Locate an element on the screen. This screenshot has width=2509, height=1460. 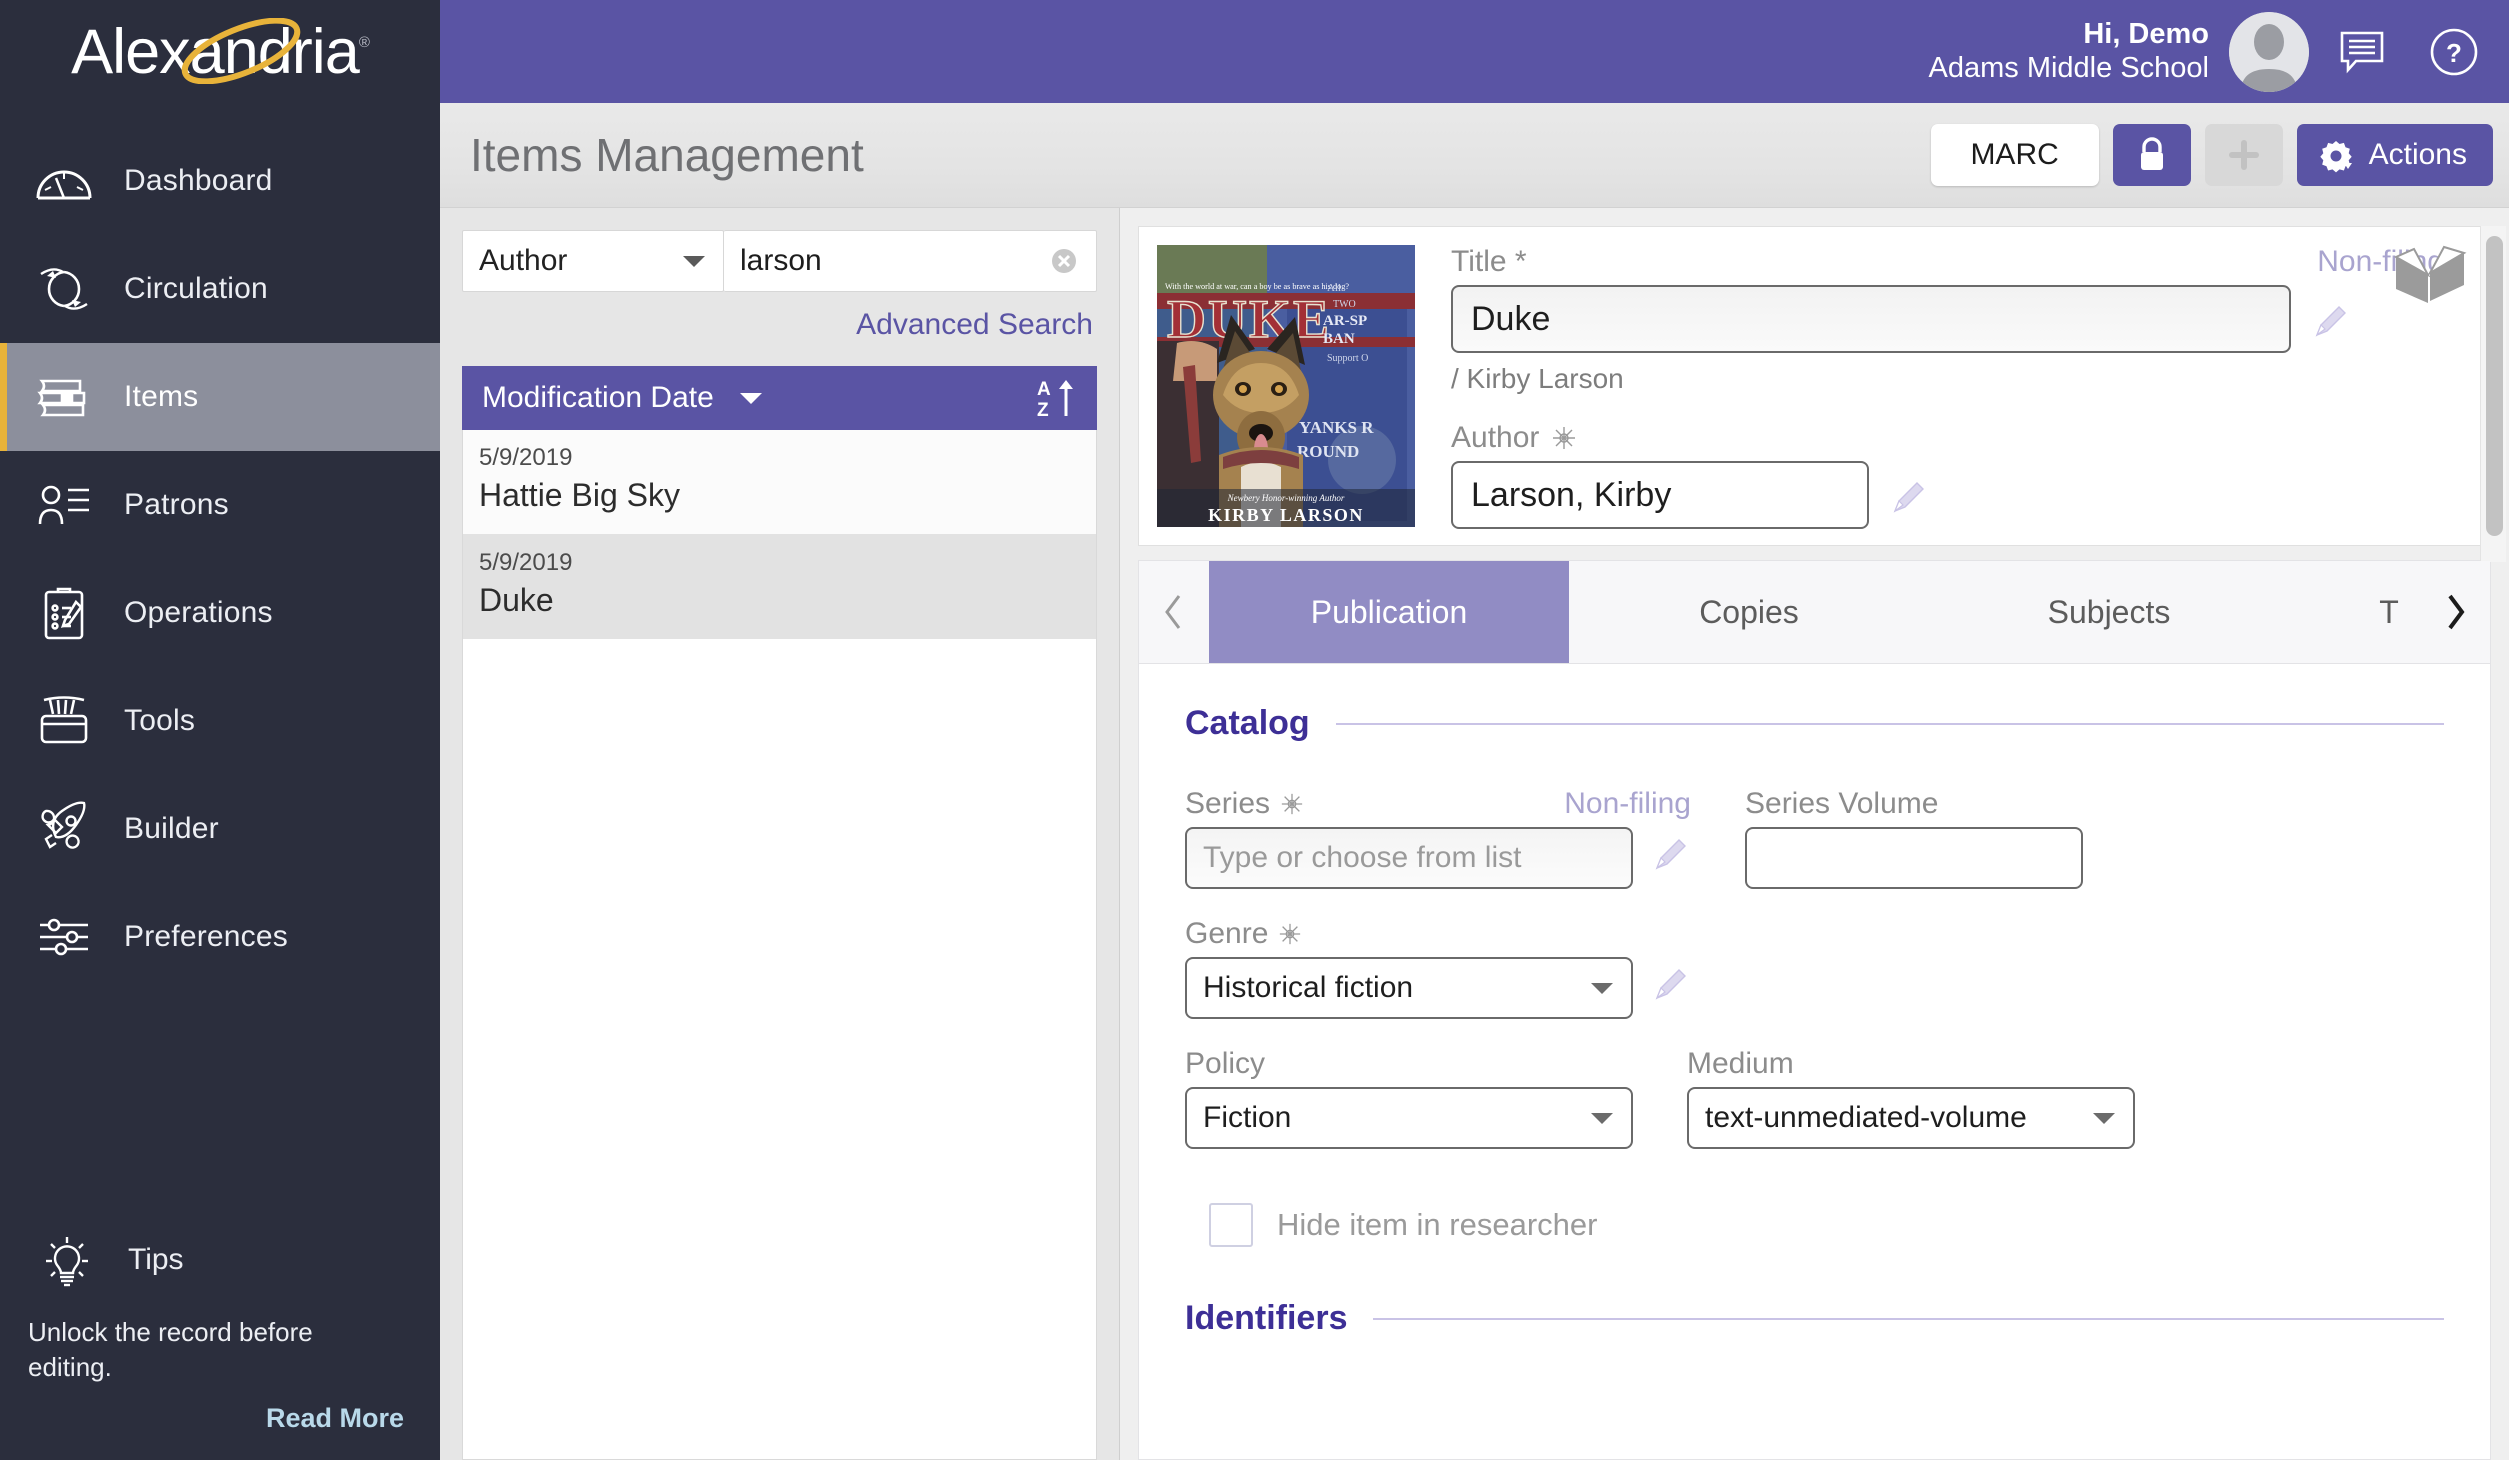
list-item: 5/9/2019 Hattie Big Sky is located at coordinates (779, 482).